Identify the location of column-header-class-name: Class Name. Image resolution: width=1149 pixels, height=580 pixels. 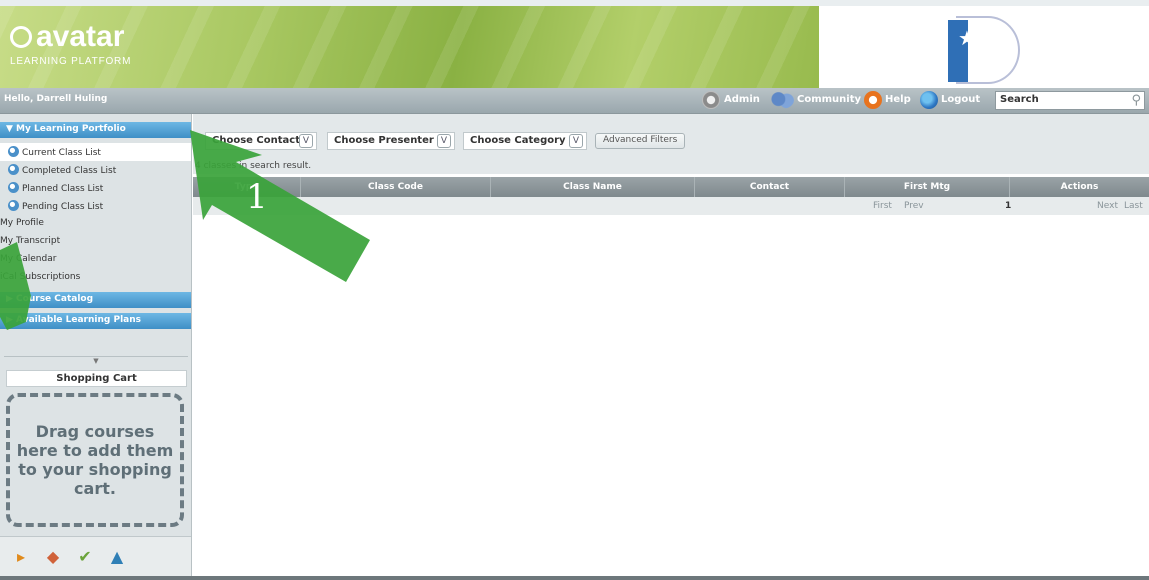
(593, 187).